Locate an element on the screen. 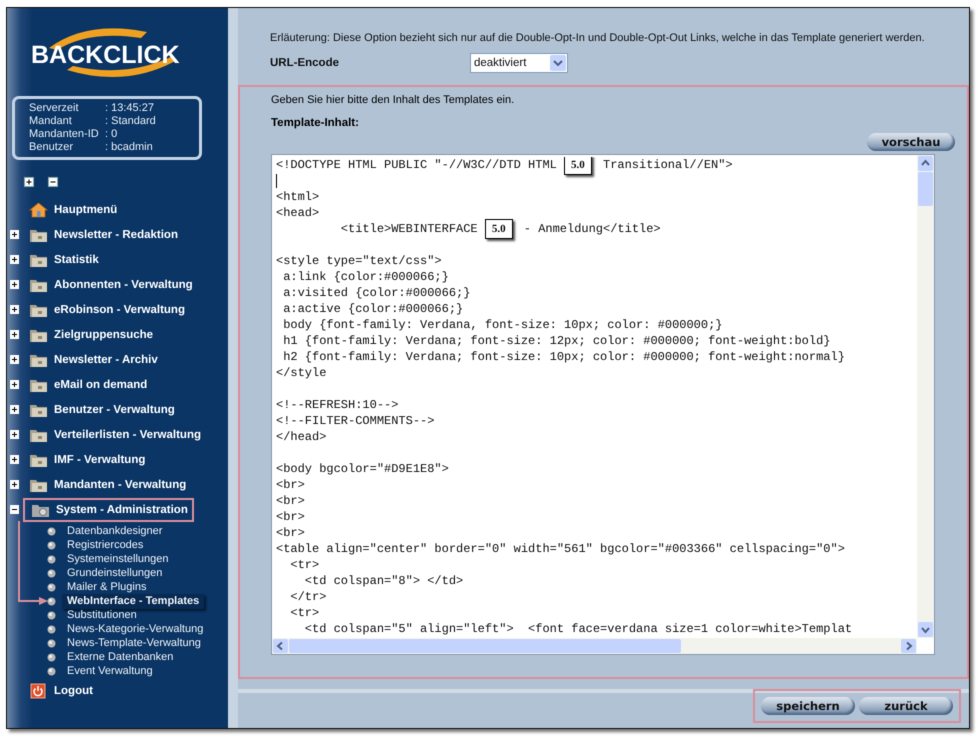 Image resolution: width=980 pixels, height=739 pixels. submenu-item: Datenbankdesigner is located at coordinates (115, 531).